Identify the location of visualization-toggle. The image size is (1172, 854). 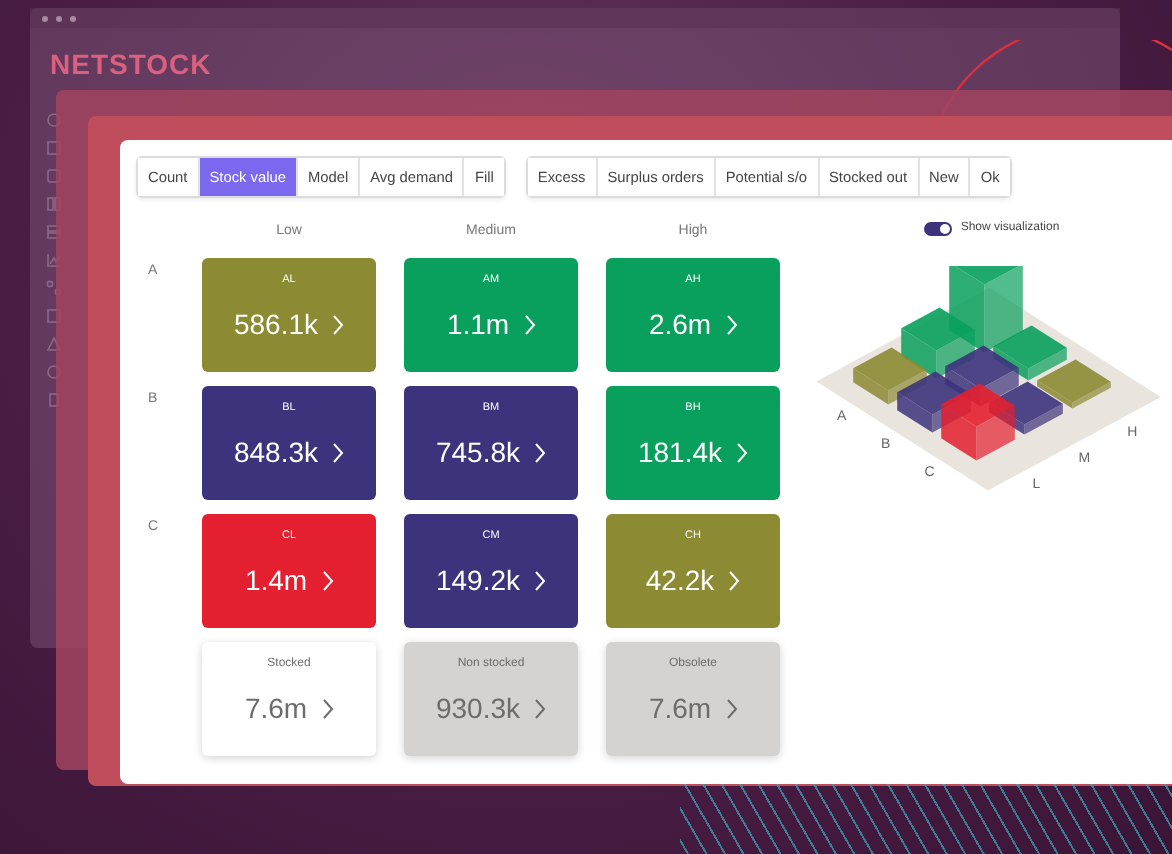
(938, 229).